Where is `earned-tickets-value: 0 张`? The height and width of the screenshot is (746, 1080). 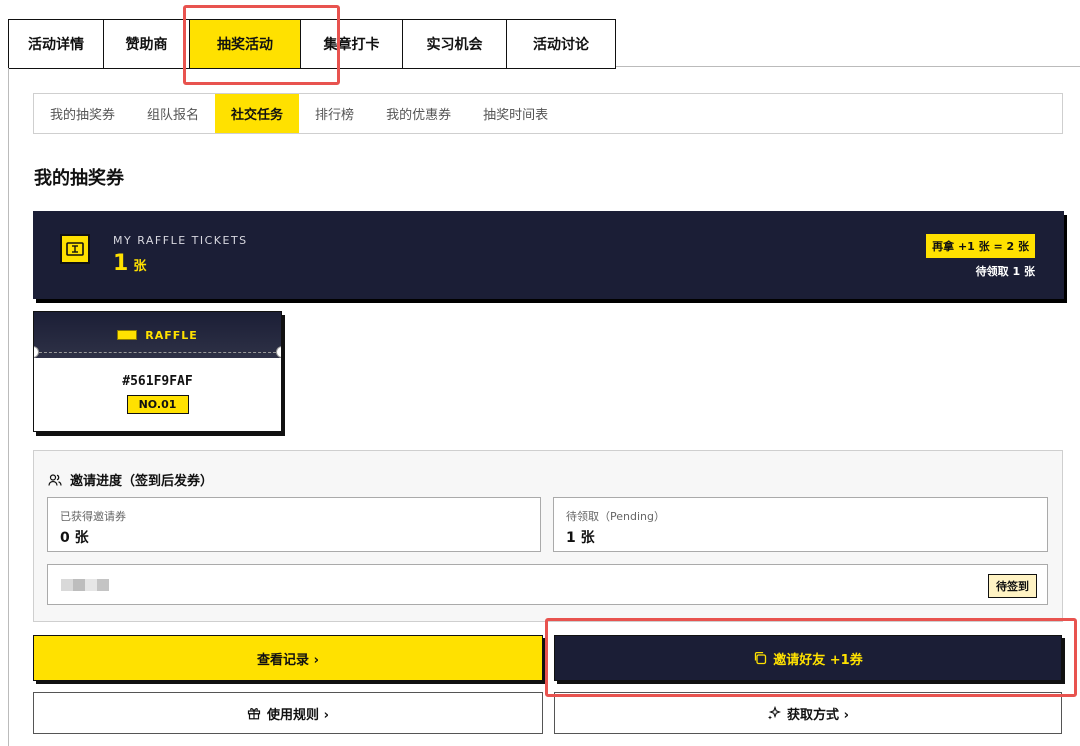 earned-tickets-value: 0 张 is located at coordinates (74, 538).